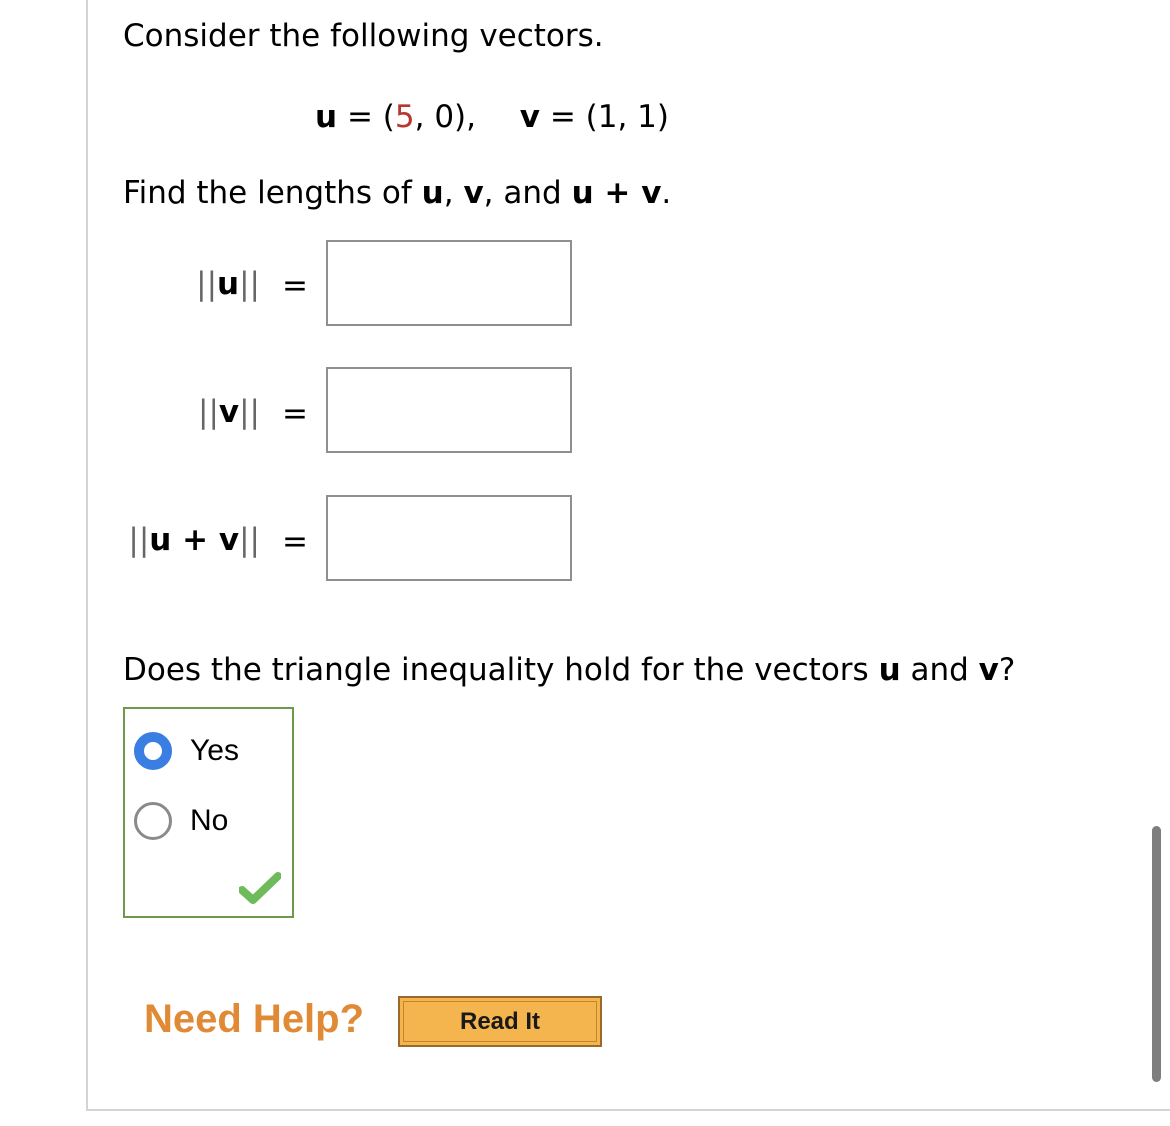 Image resolution: width=1170 pixels, height=1126 pixels. I want to click on option-no-label: No, so click(209, 821).